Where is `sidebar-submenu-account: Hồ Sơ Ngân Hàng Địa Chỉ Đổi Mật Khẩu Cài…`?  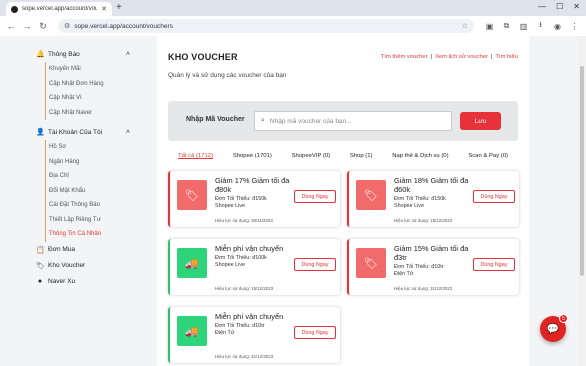 sidebar-submenu-account: Hồ Sơ Ngân Hàng Địa Chỉ Đổi Mật Khẩu Cài… is located at coordinates (90, 191).